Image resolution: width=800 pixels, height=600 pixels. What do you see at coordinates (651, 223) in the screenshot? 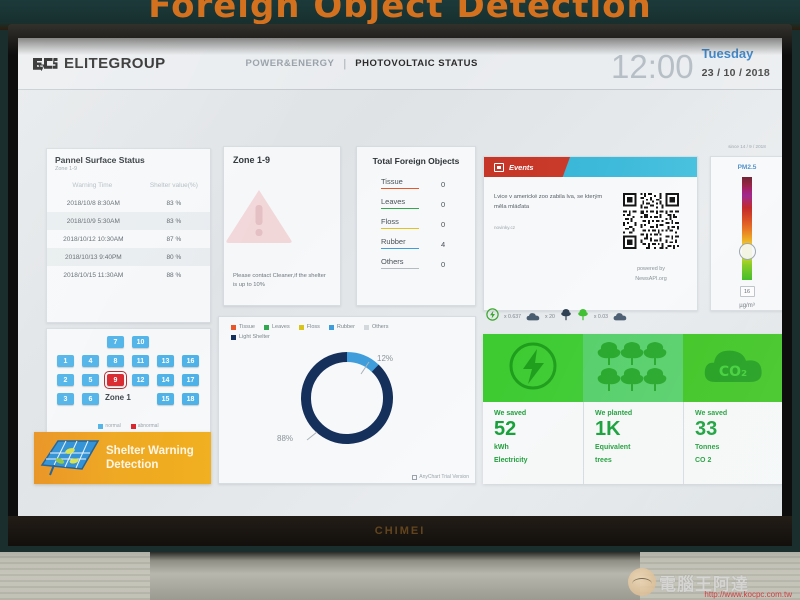
I see `qr-code-icon` at bounding box center [651, 223].